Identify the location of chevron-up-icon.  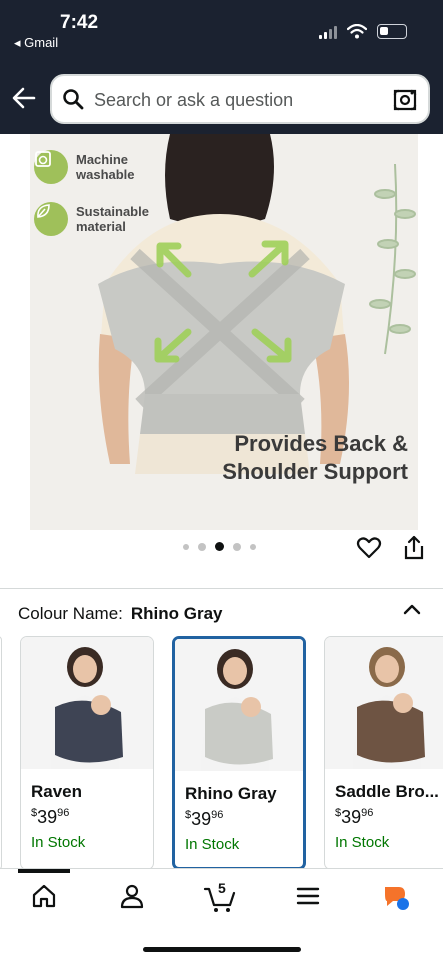
(412, 609).